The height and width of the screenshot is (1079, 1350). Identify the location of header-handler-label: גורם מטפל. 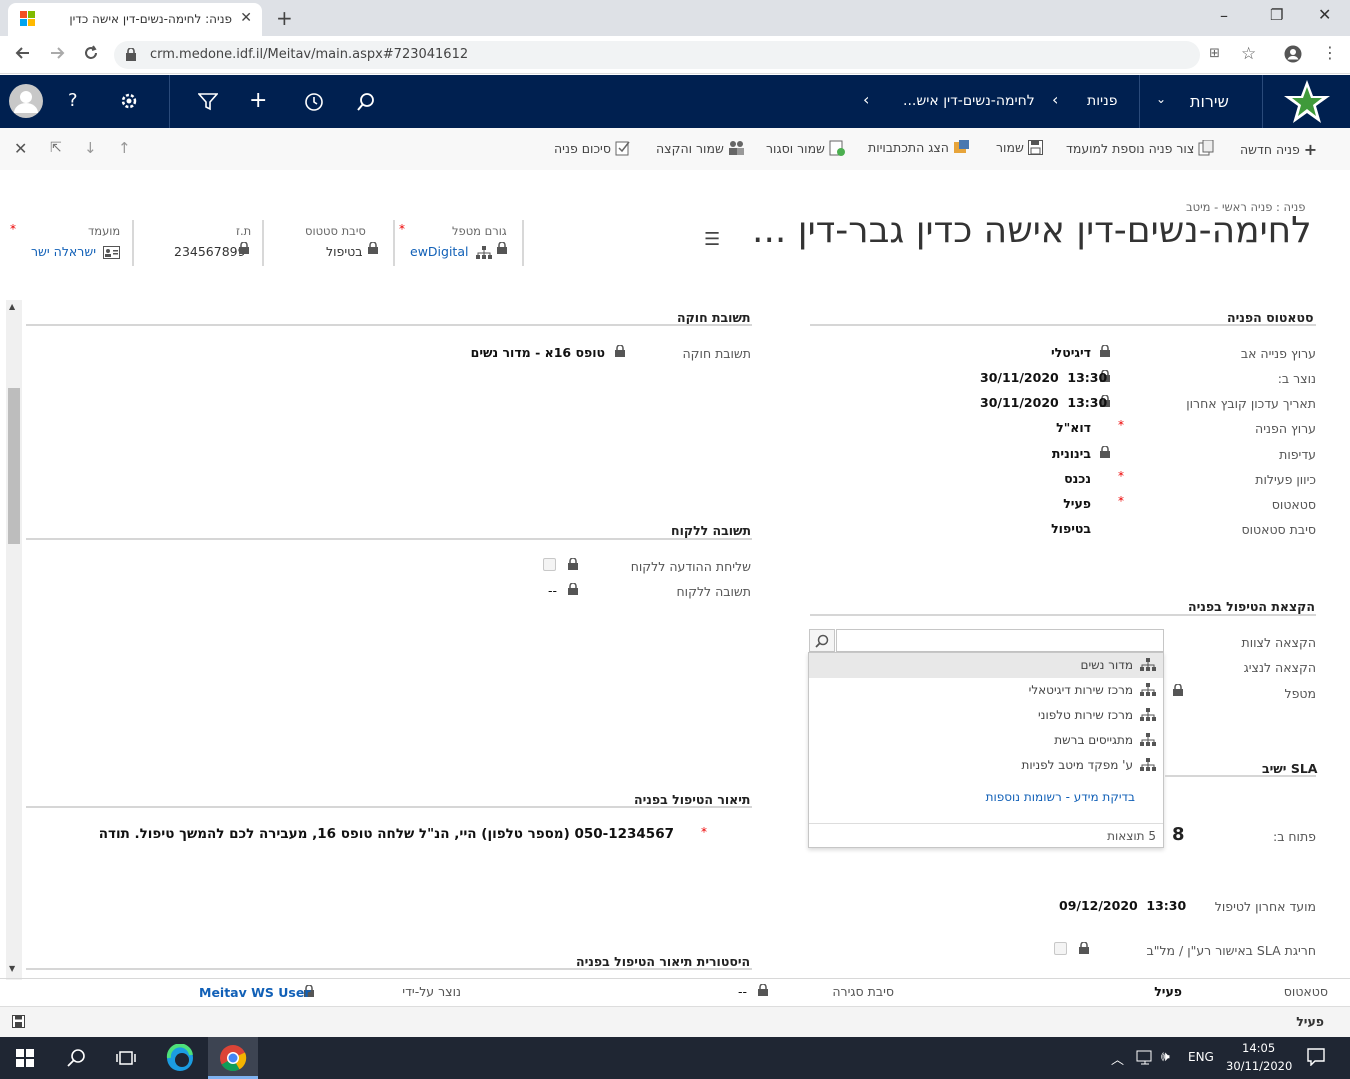
(479, 231).